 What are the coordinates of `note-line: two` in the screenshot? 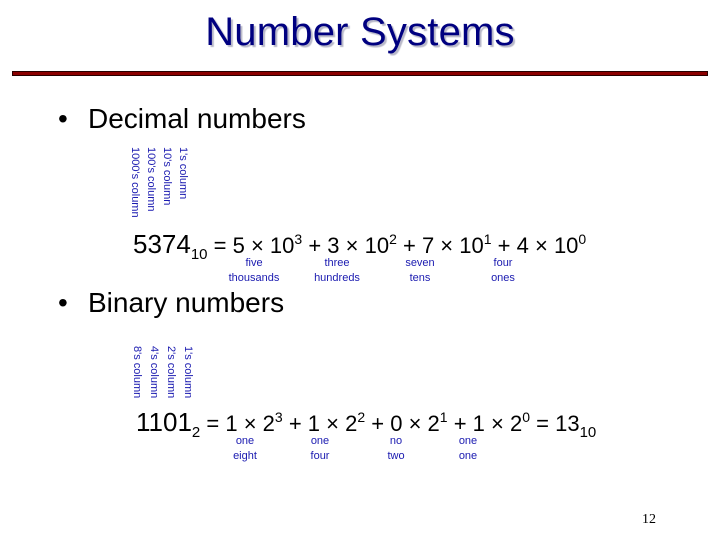 It's located at (396, 456).